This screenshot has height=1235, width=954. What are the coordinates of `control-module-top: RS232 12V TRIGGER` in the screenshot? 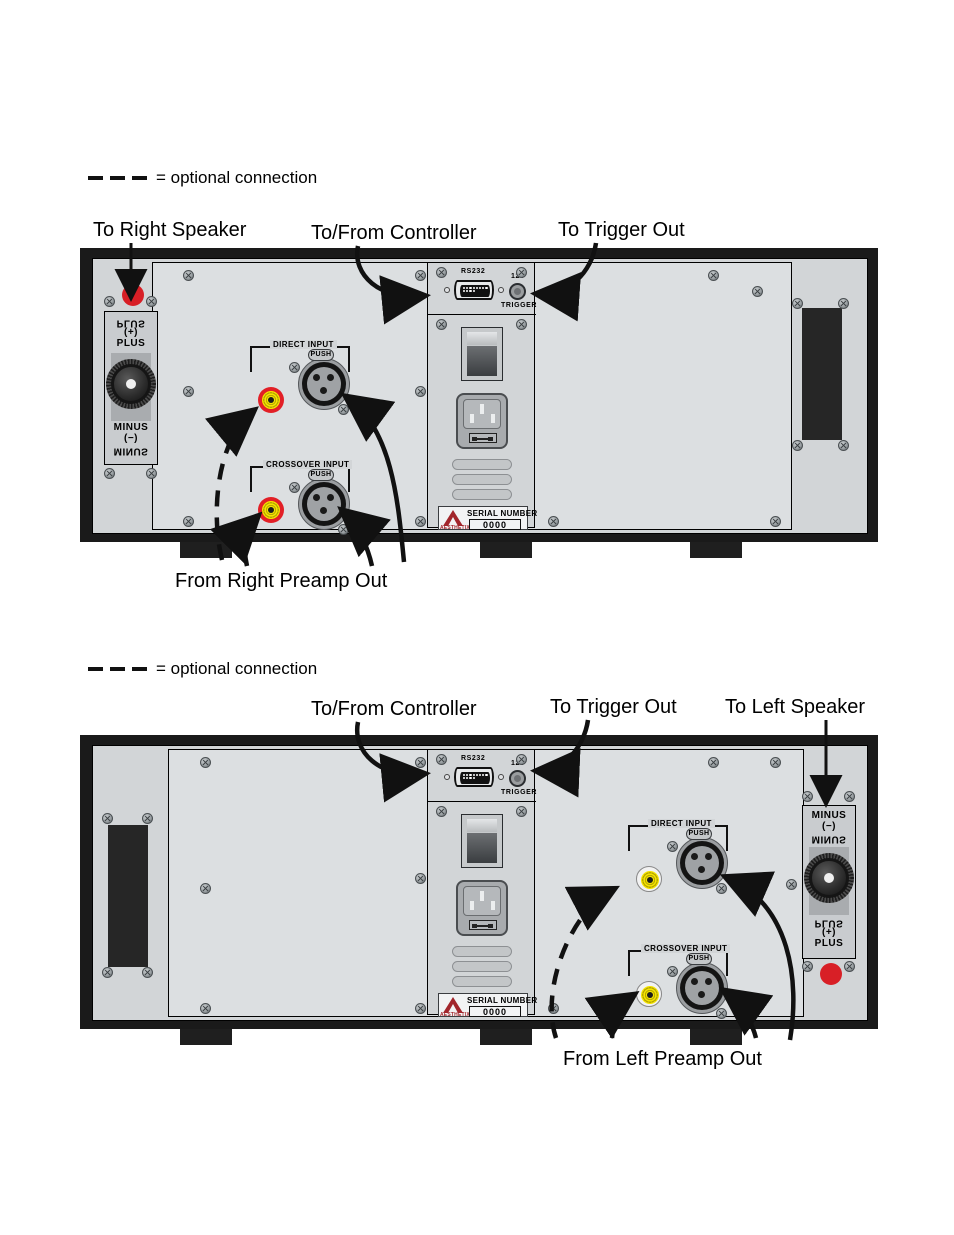 It's located at (482, 396).